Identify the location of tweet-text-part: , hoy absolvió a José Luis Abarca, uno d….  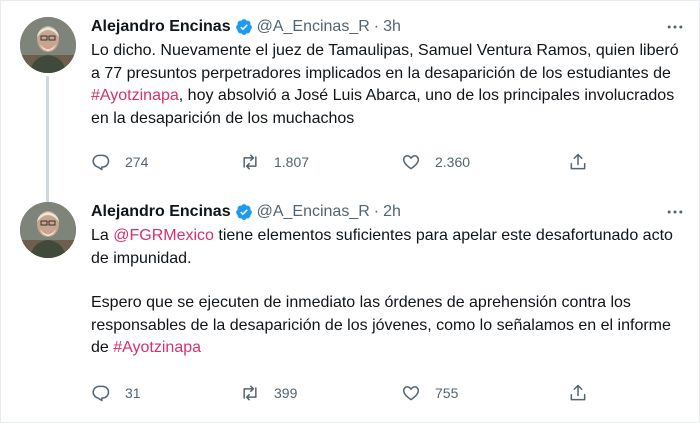
(383, 107).